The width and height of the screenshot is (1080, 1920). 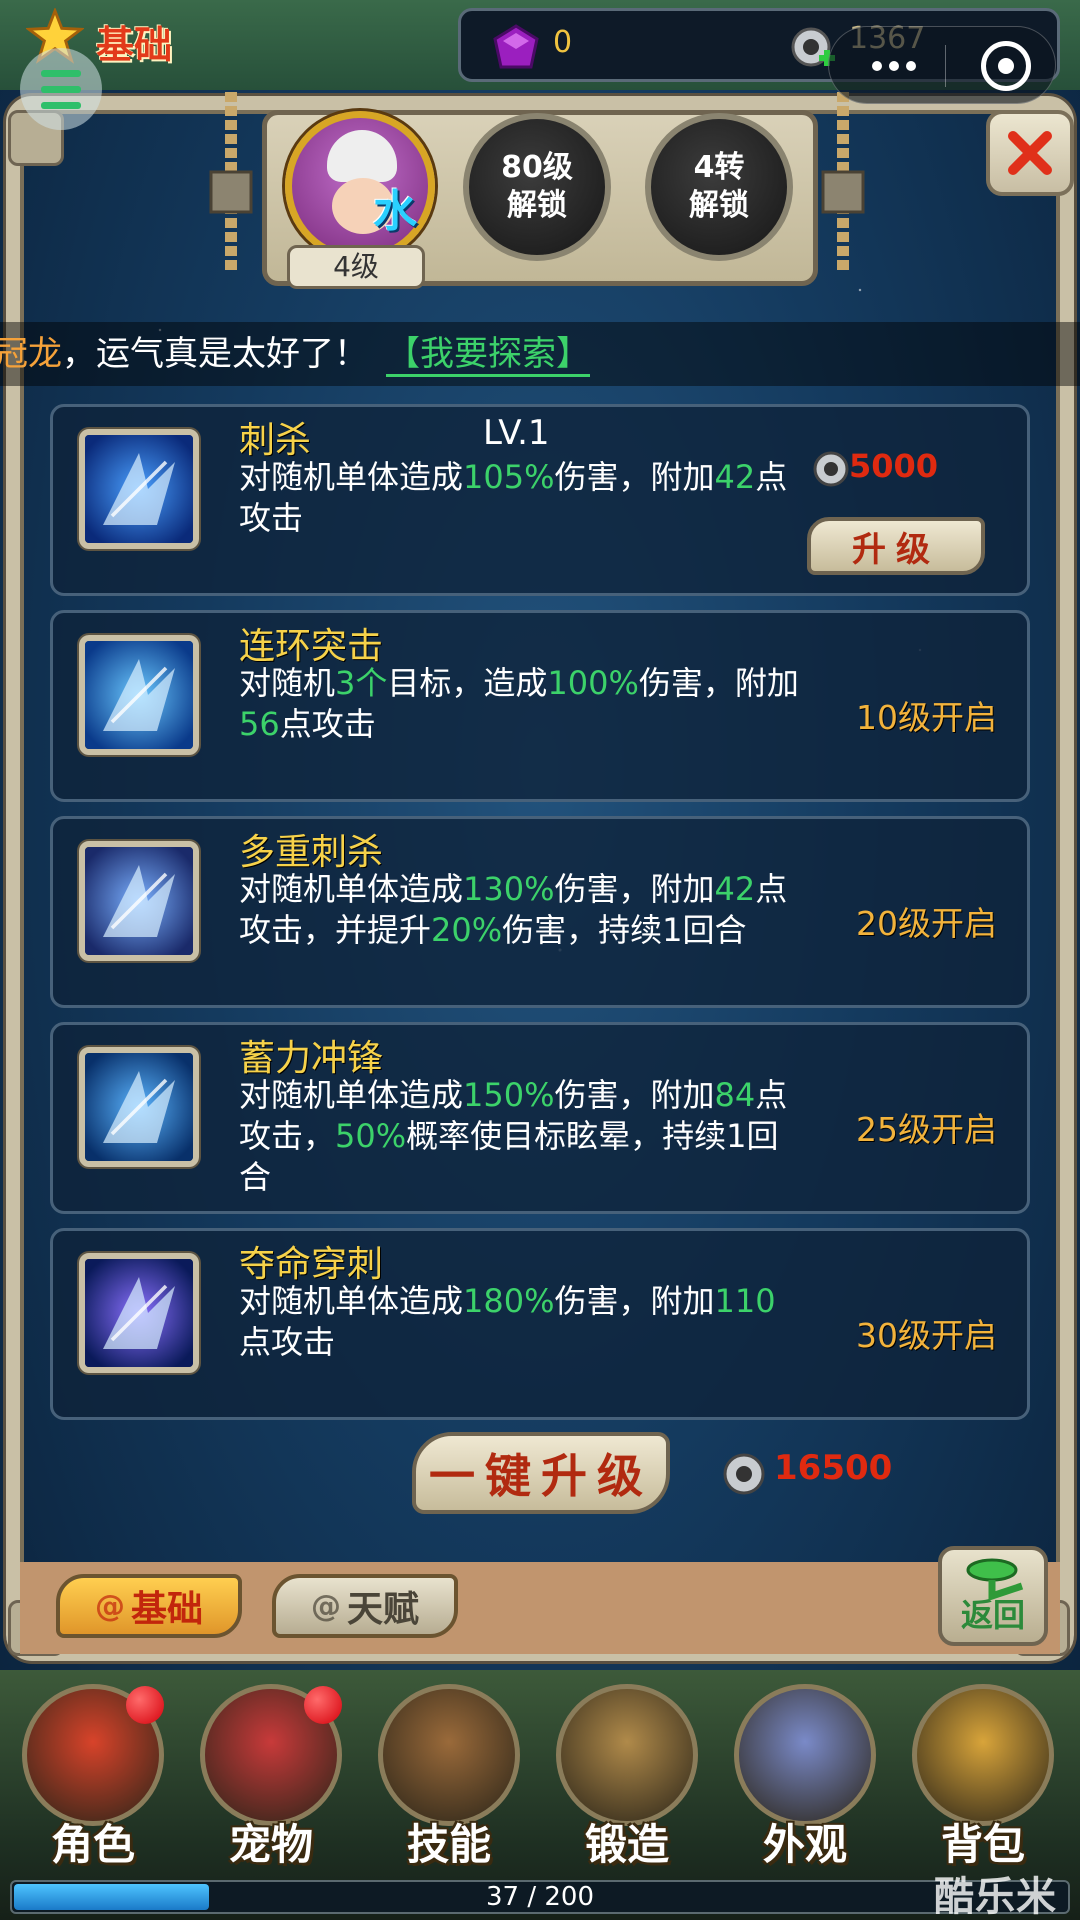 I want to click on exp-progress-text: 37 / 200, so click(x=540, y=1897).